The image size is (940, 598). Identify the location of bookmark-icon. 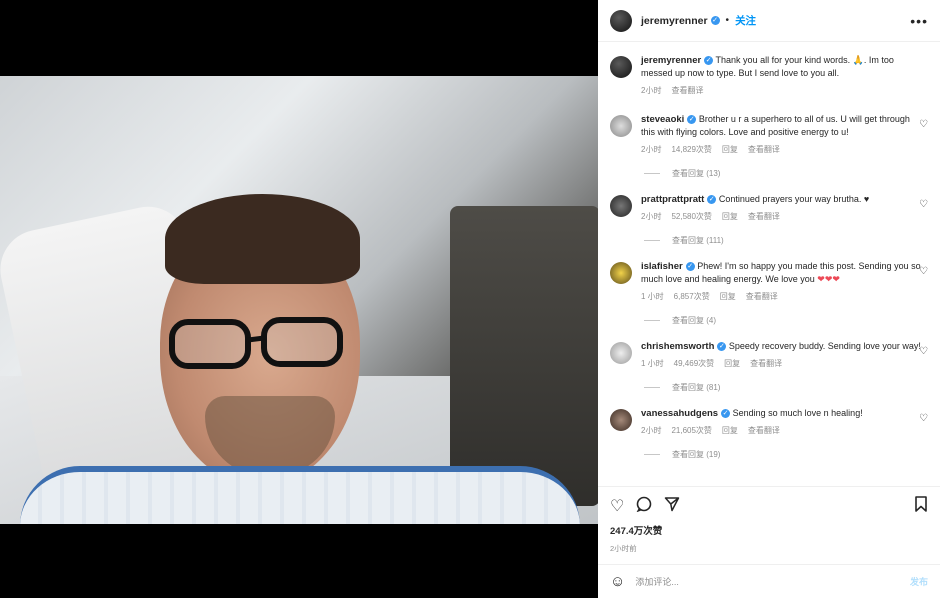
(921, 506).